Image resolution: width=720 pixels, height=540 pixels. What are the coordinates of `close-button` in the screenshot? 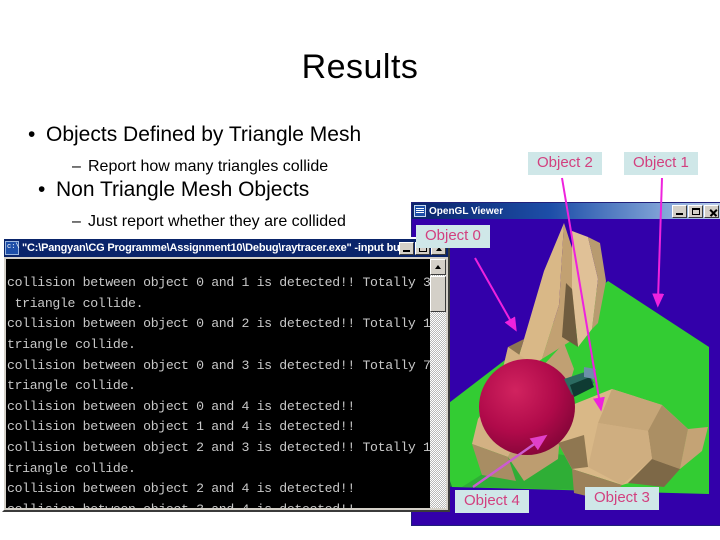 It's located at (711, 211).